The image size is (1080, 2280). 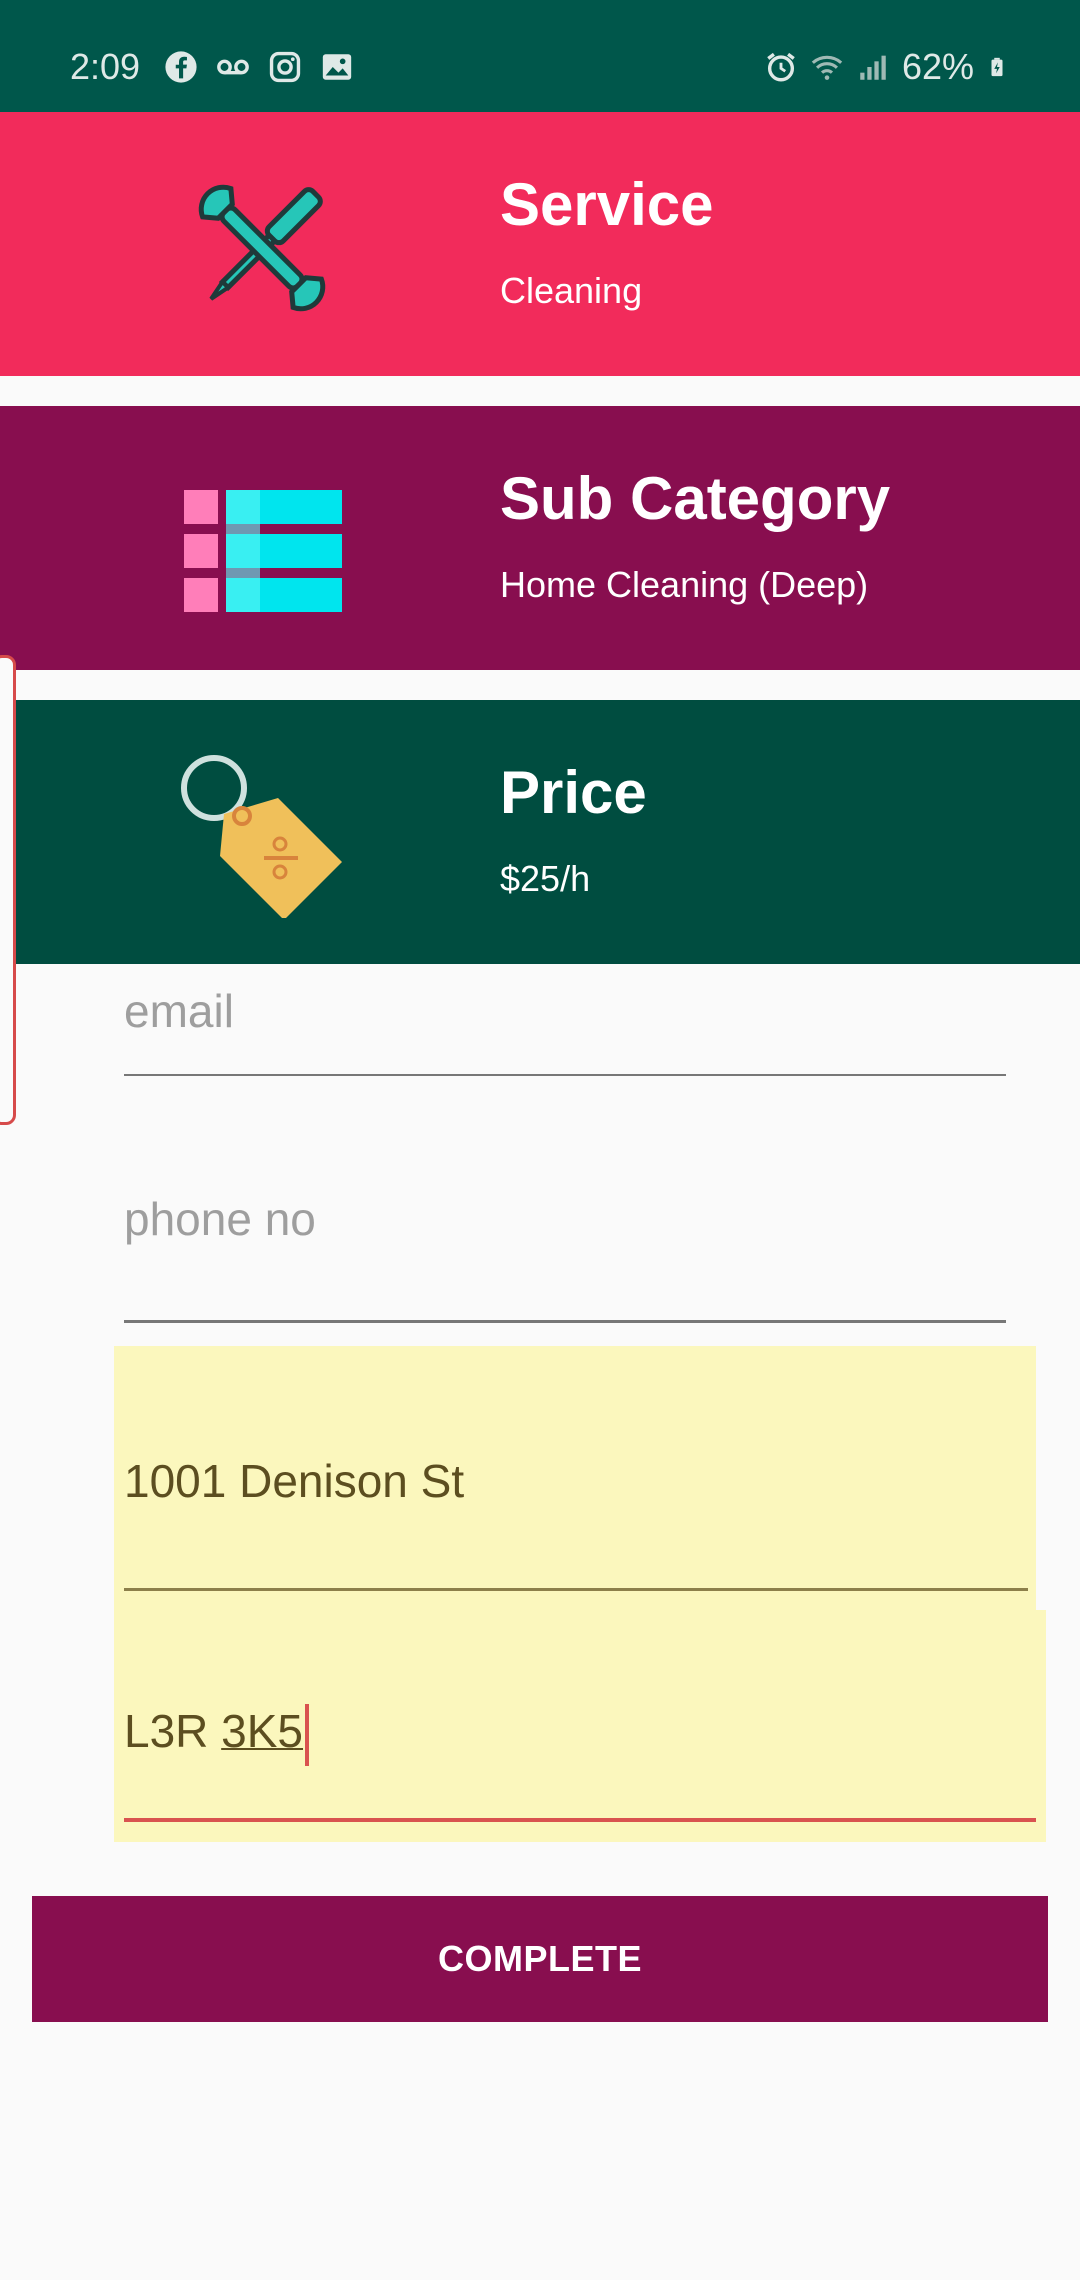 I want to click on signal-icon, so click(x=873, y=67).